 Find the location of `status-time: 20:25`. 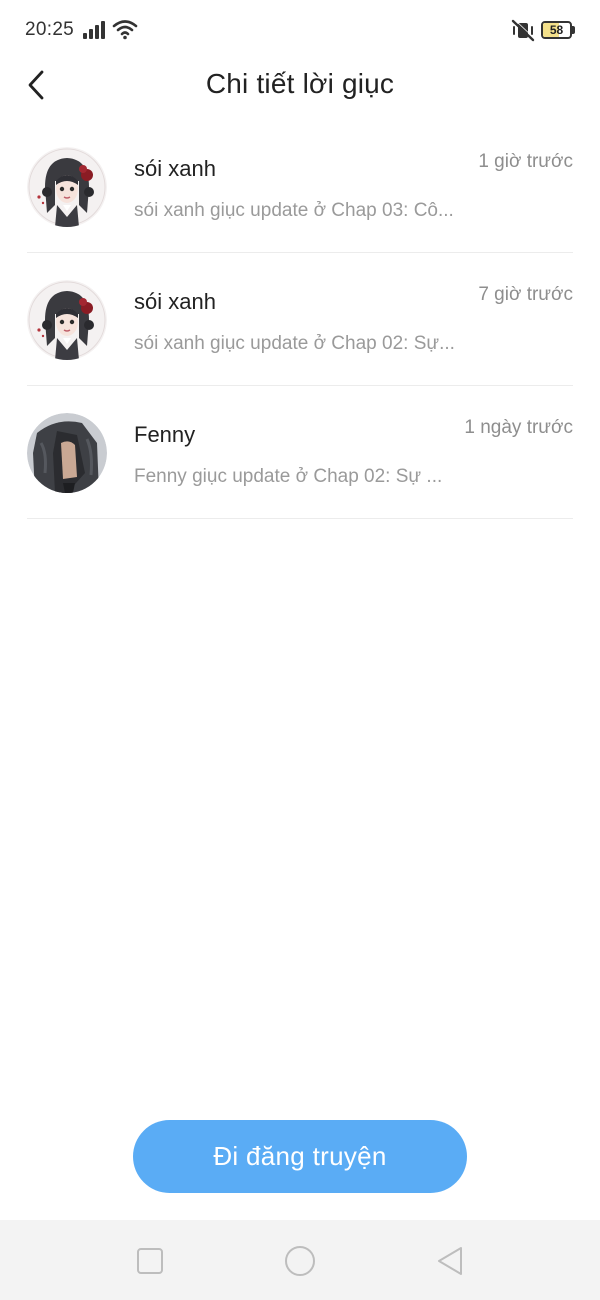

status-time: 20:25 is located at coordinates (50, 29).